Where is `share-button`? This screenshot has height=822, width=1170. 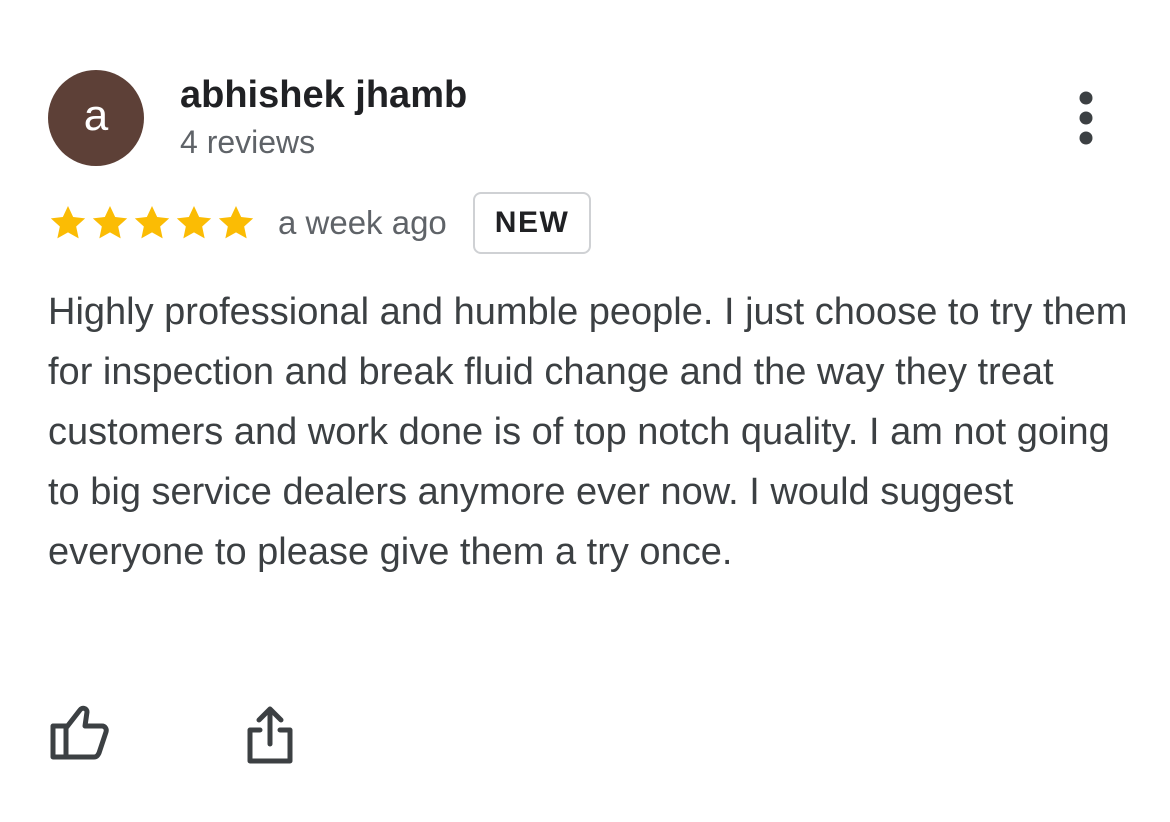 share-button is located at coordinates (272, 734).